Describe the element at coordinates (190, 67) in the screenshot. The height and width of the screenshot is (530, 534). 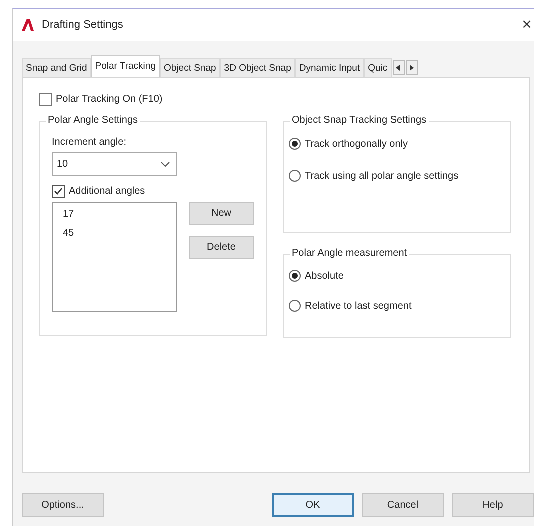
I see `tab: Object Snap` at that location.